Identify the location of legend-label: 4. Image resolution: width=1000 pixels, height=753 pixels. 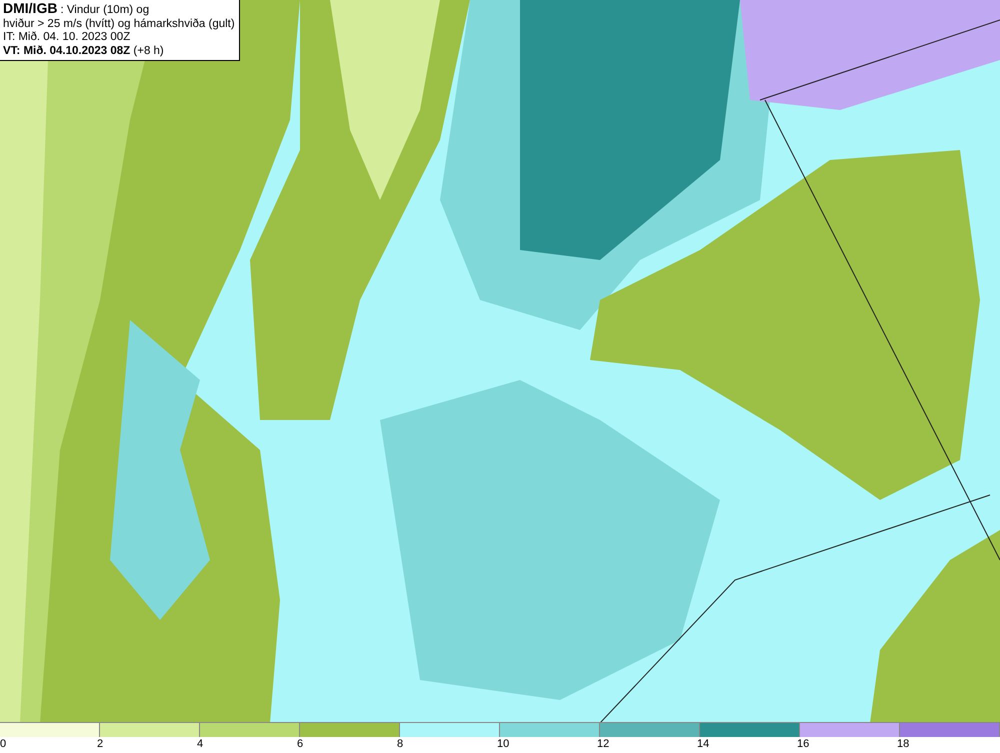
(200, 744).